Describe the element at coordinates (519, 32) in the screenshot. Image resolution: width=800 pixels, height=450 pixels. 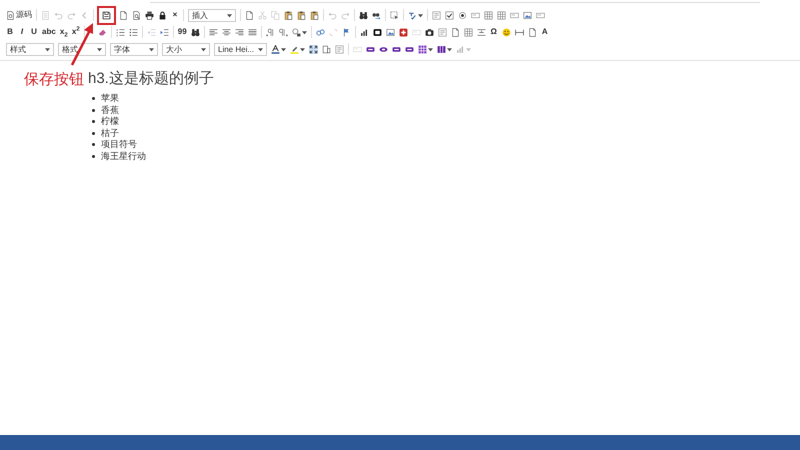
I see `horizontal-rule-icon` at that location.